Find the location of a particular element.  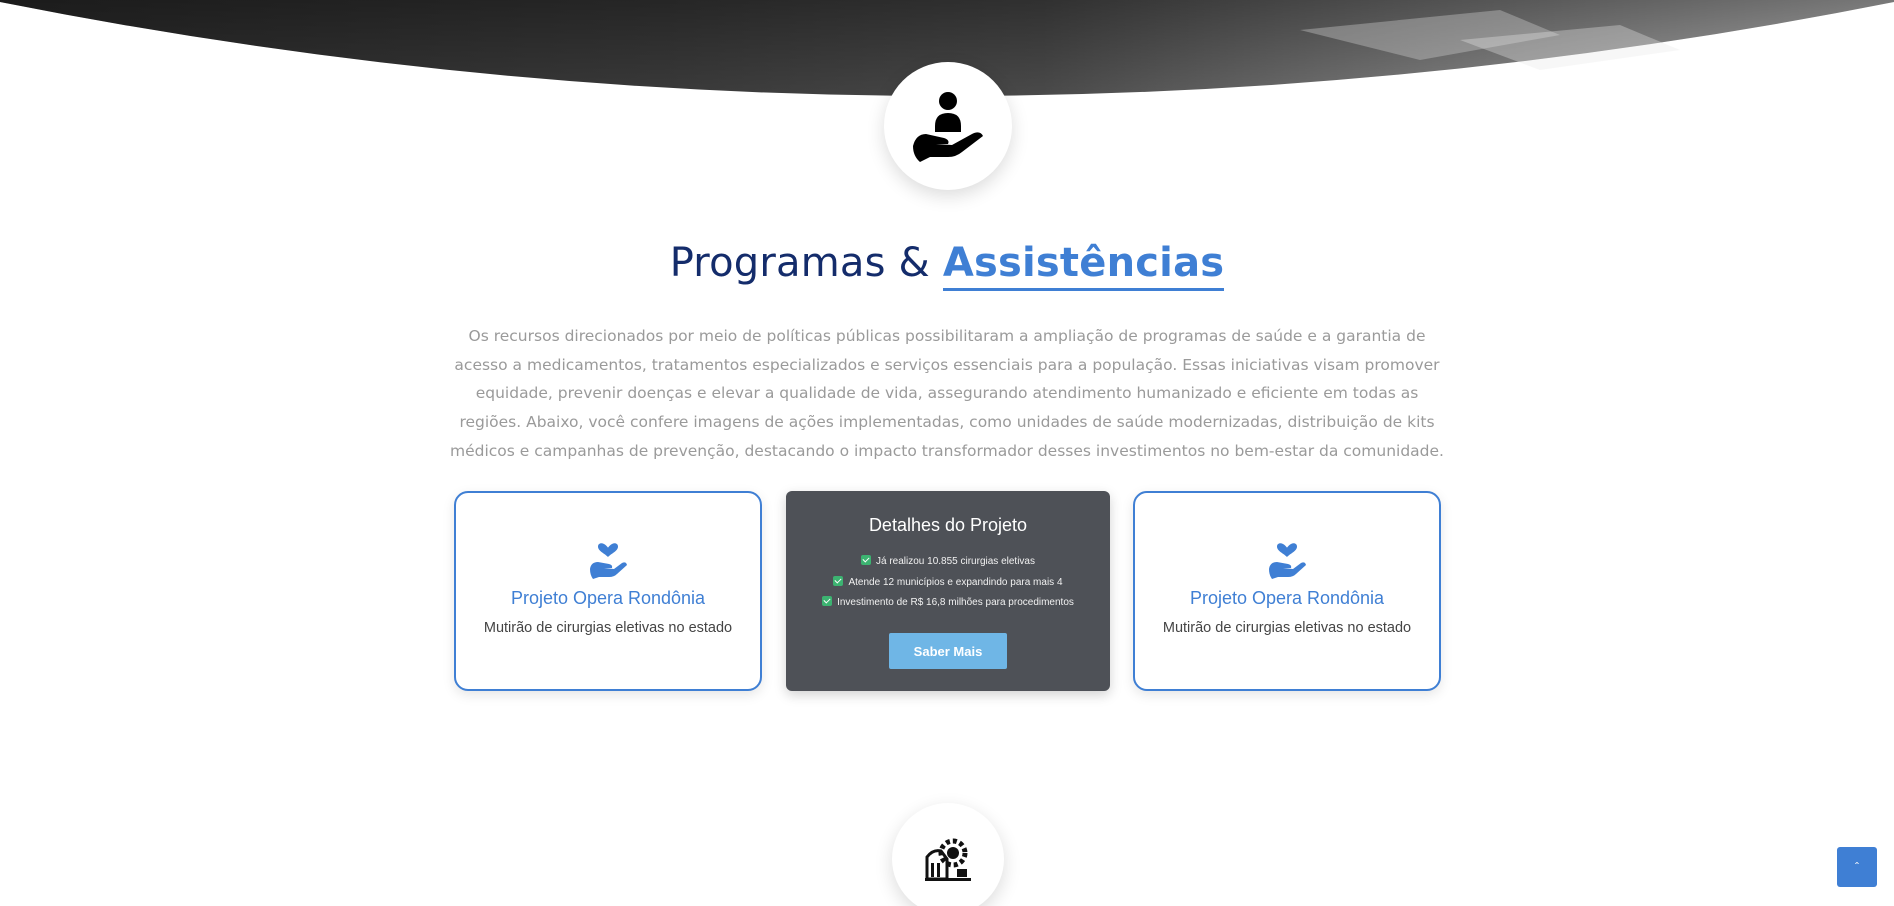

next-section-badge is located at coordinates (948, 854).